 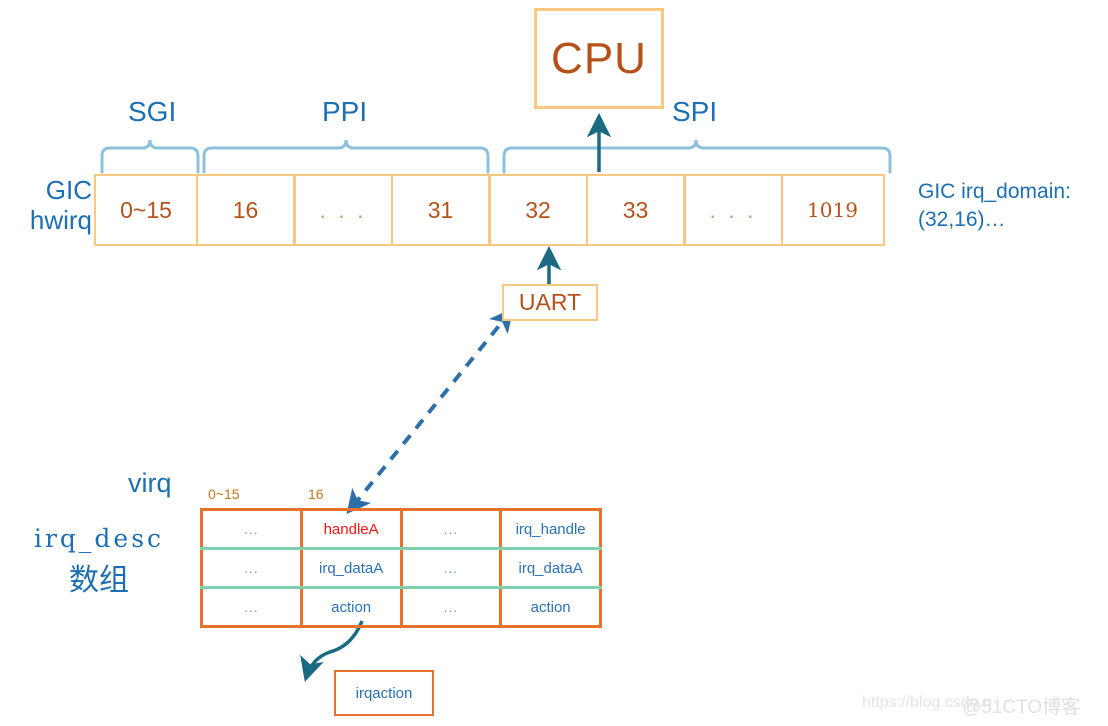 I want to click on hwirq-cell-2: . . ., so click(x=343, y=210).